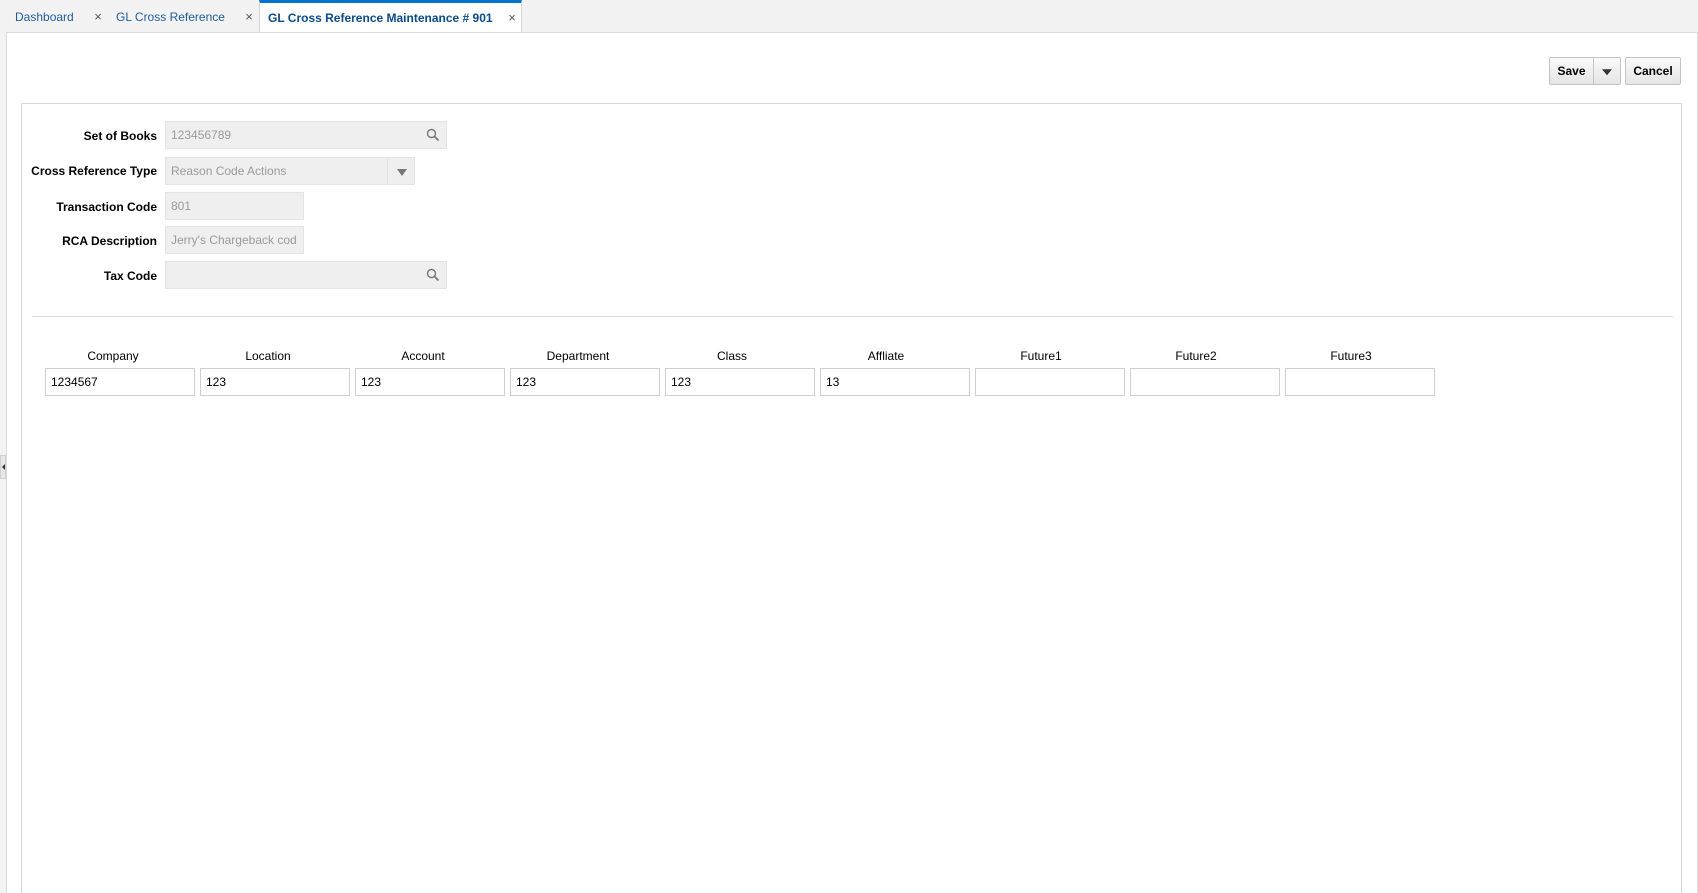  Describe the element at coordinates (1571, 71) in the screenshot. I see `save-button: Save` at that location.